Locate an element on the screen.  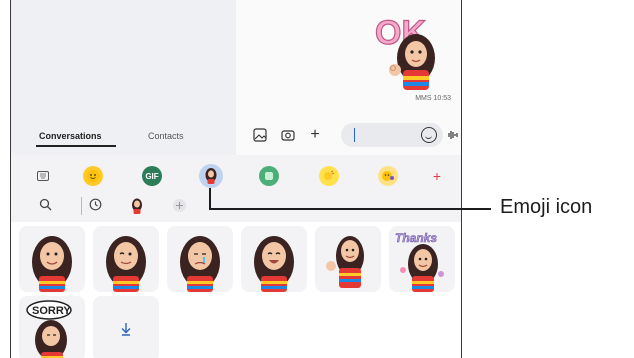
sticker-subtoolbar is located at coordinates (236, 207).